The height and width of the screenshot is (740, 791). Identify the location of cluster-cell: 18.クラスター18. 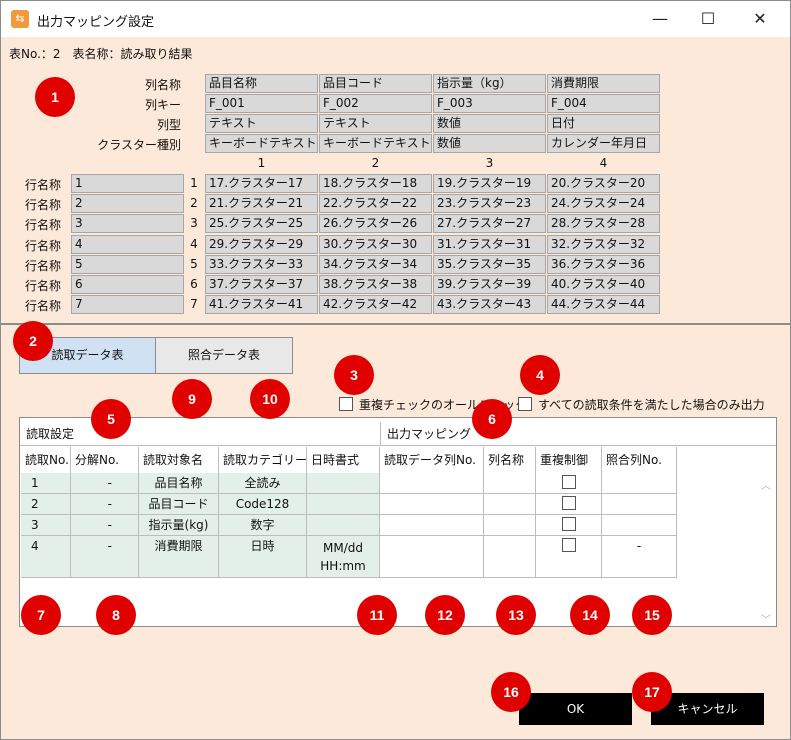
(375, 183).